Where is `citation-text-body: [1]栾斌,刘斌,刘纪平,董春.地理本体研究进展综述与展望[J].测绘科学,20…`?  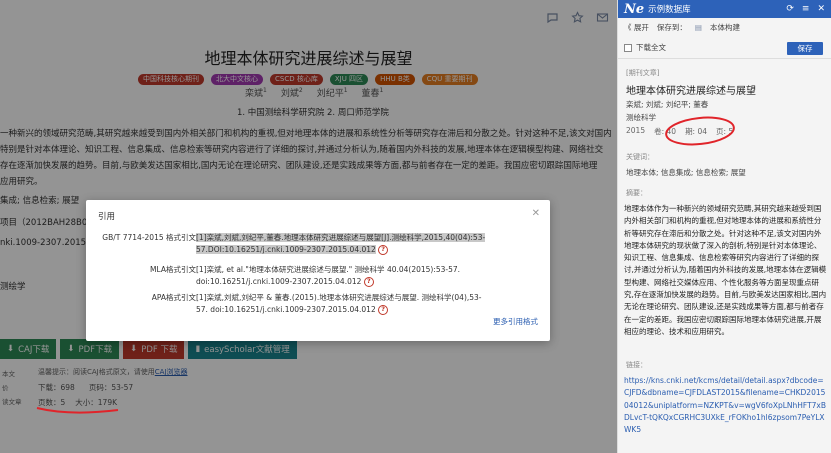 citation-text-body: [1]栾斌,刘斌,刘纪平,董春.地理本体研究进展综述与展望[J].测绘科学,20… is located at coordinates (341, 243).